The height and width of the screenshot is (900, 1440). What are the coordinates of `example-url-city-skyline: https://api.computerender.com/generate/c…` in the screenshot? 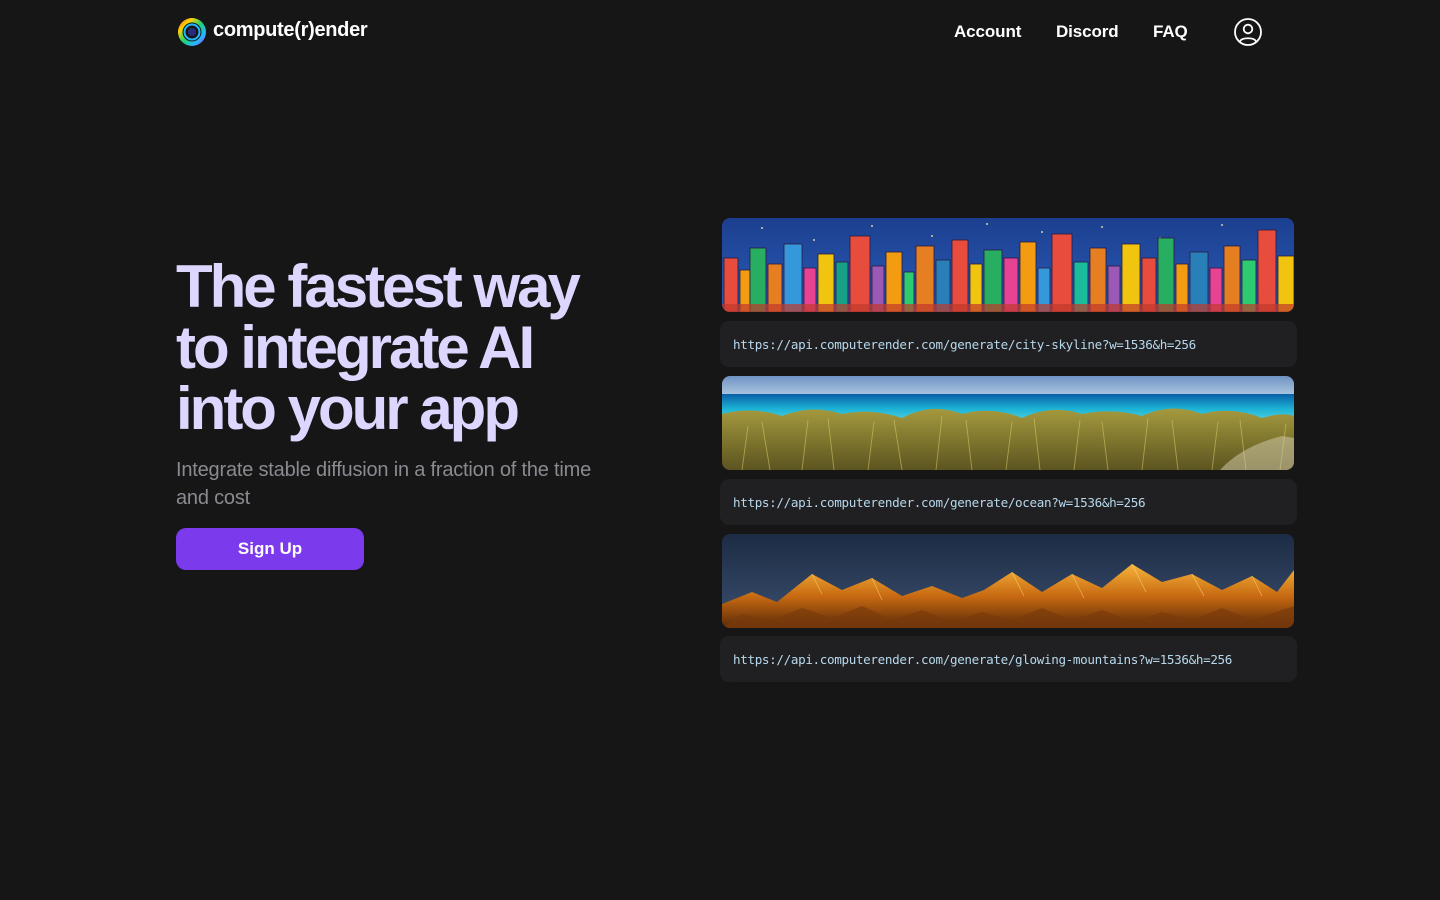 It's located at (1008, 344).